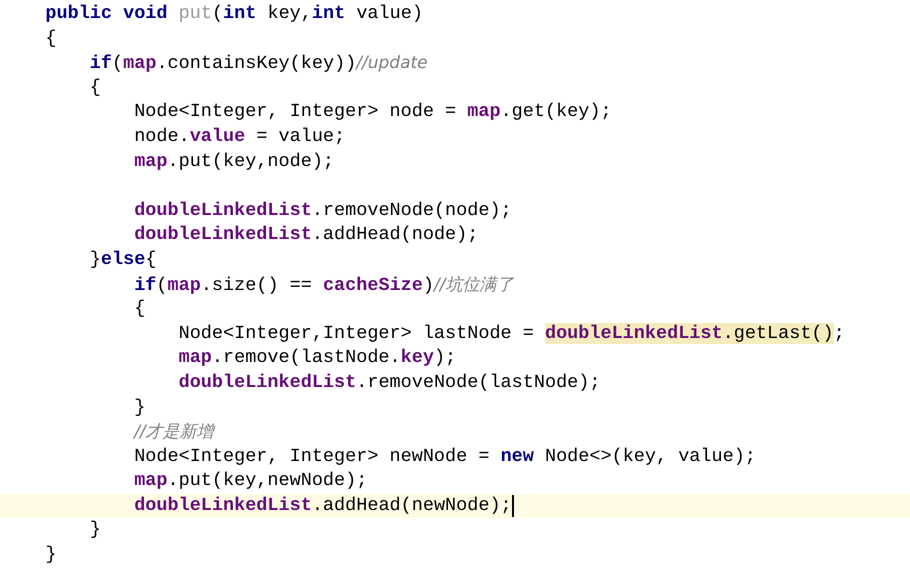 This screenshot has width=910, height=576. I want to click on code-line: node.value = value;, so click(240, 136).